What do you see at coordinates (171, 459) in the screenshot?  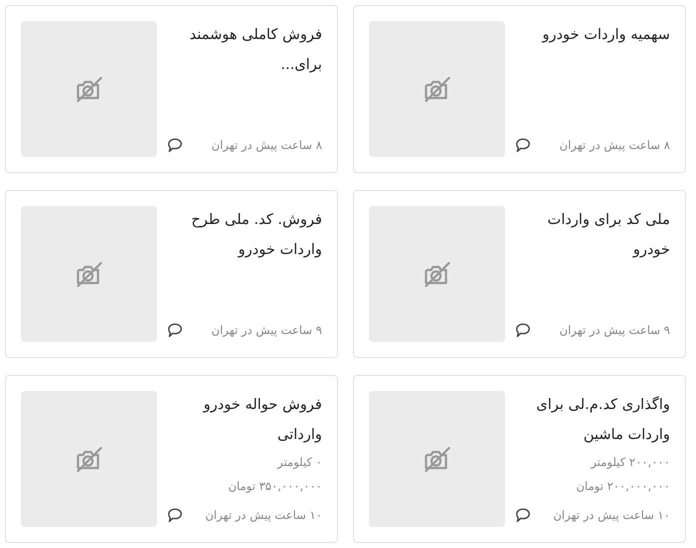 I see `listing-card: فروش حواله خودرو وارداتی ۰ کیلومتر ۳۵۰,۰۰۰,۰۰۰ تومان ۱۰ ساعت پیش در تهران` at bounding box center [171, 459].